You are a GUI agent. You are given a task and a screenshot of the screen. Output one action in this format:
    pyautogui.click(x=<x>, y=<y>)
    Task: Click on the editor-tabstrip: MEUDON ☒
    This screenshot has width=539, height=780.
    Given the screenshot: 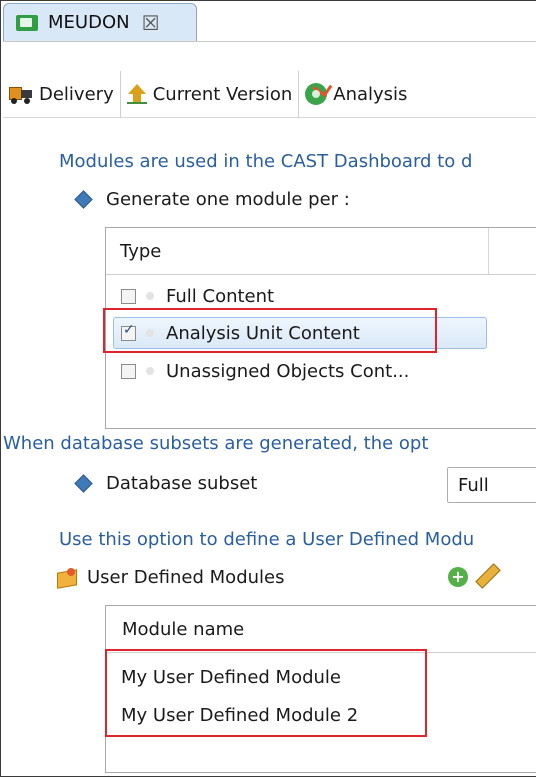 What is the action you would take?
    pyautogui.click(x=269, y=22)
    